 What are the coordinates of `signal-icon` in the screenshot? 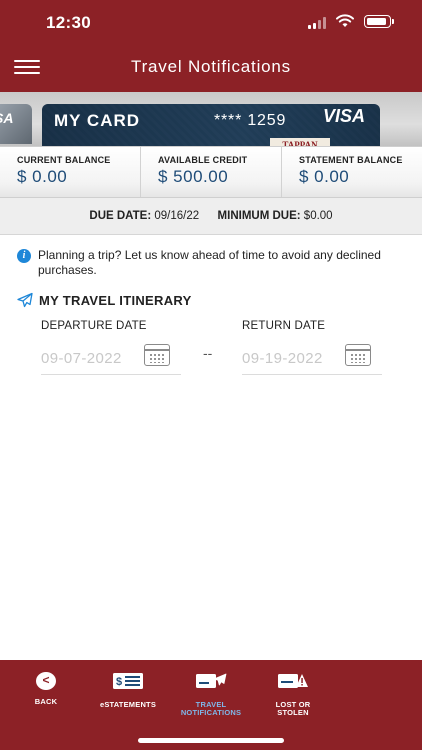 It's located at (317, 23).